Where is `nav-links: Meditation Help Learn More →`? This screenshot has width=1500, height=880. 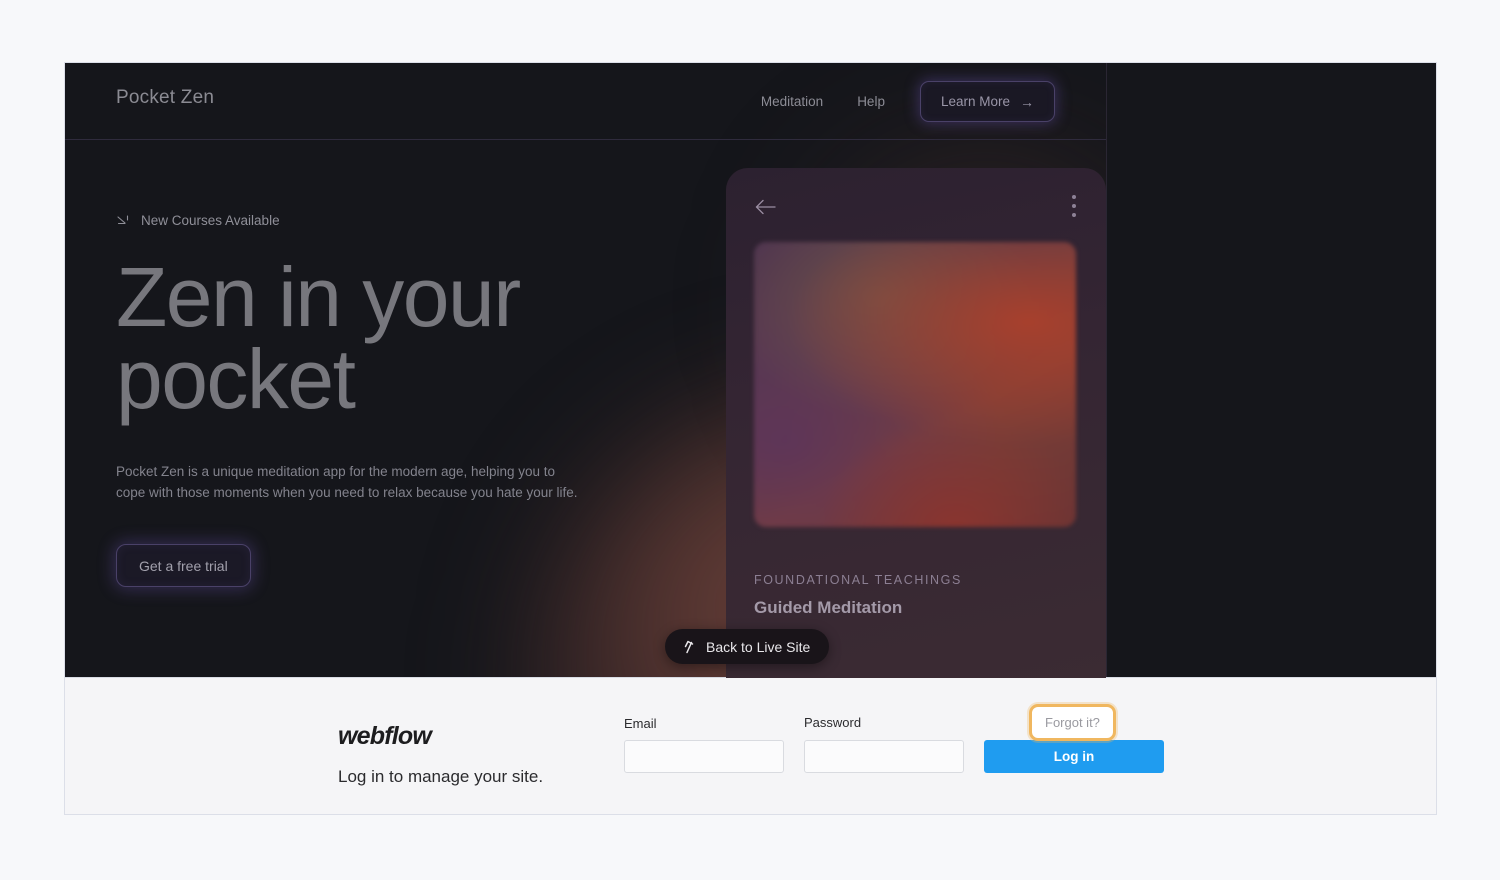
nav-links: Meditation Help Learn More → is located at coordinates (899, 101).